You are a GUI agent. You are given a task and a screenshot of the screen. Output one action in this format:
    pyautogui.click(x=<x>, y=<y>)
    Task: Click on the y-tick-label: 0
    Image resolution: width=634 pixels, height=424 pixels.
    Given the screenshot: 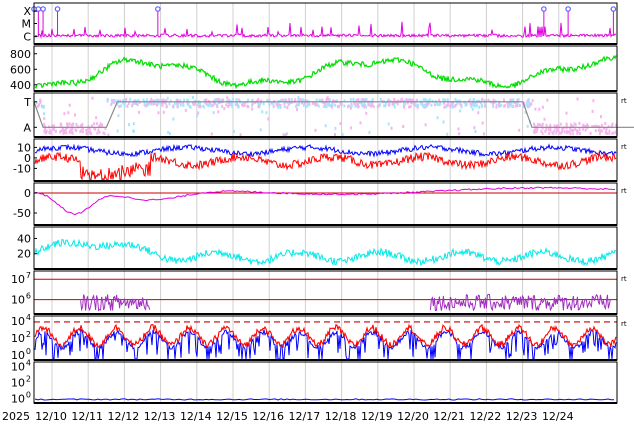 What is the action you would take?
    pyautogui.click(x=27, y=193)
    